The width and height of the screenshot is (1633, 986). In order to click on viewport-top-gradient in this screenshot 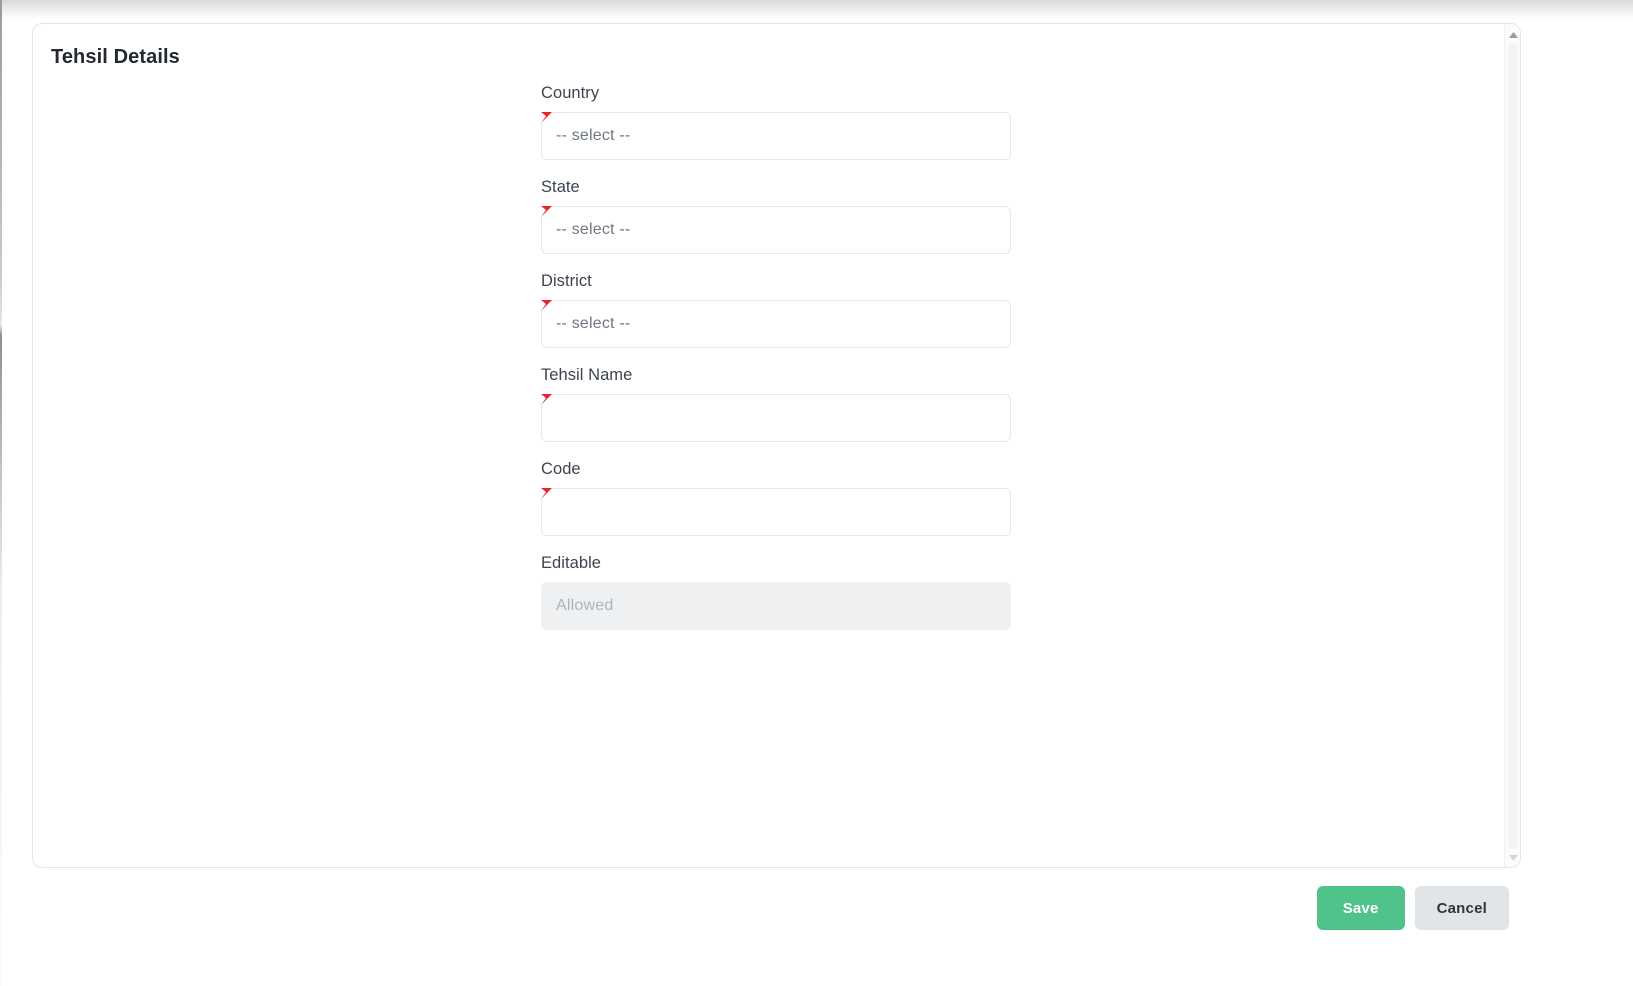, I will do `click(816, 10)`.